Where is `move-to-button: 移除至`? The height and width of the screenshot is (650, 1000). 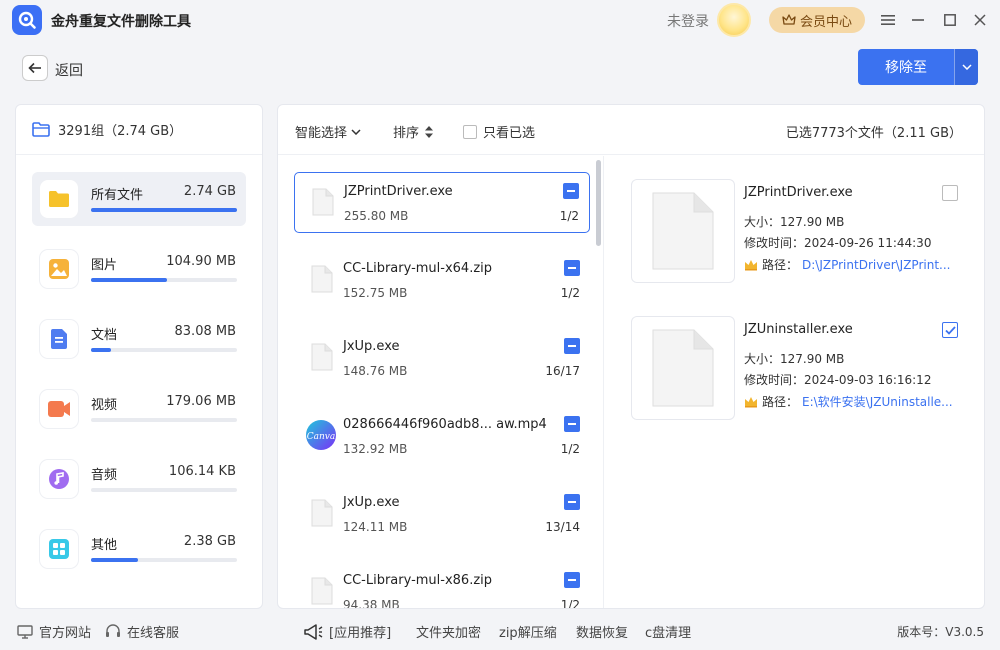 move-to-button: 移除至 is located at coordinates (918, 67).